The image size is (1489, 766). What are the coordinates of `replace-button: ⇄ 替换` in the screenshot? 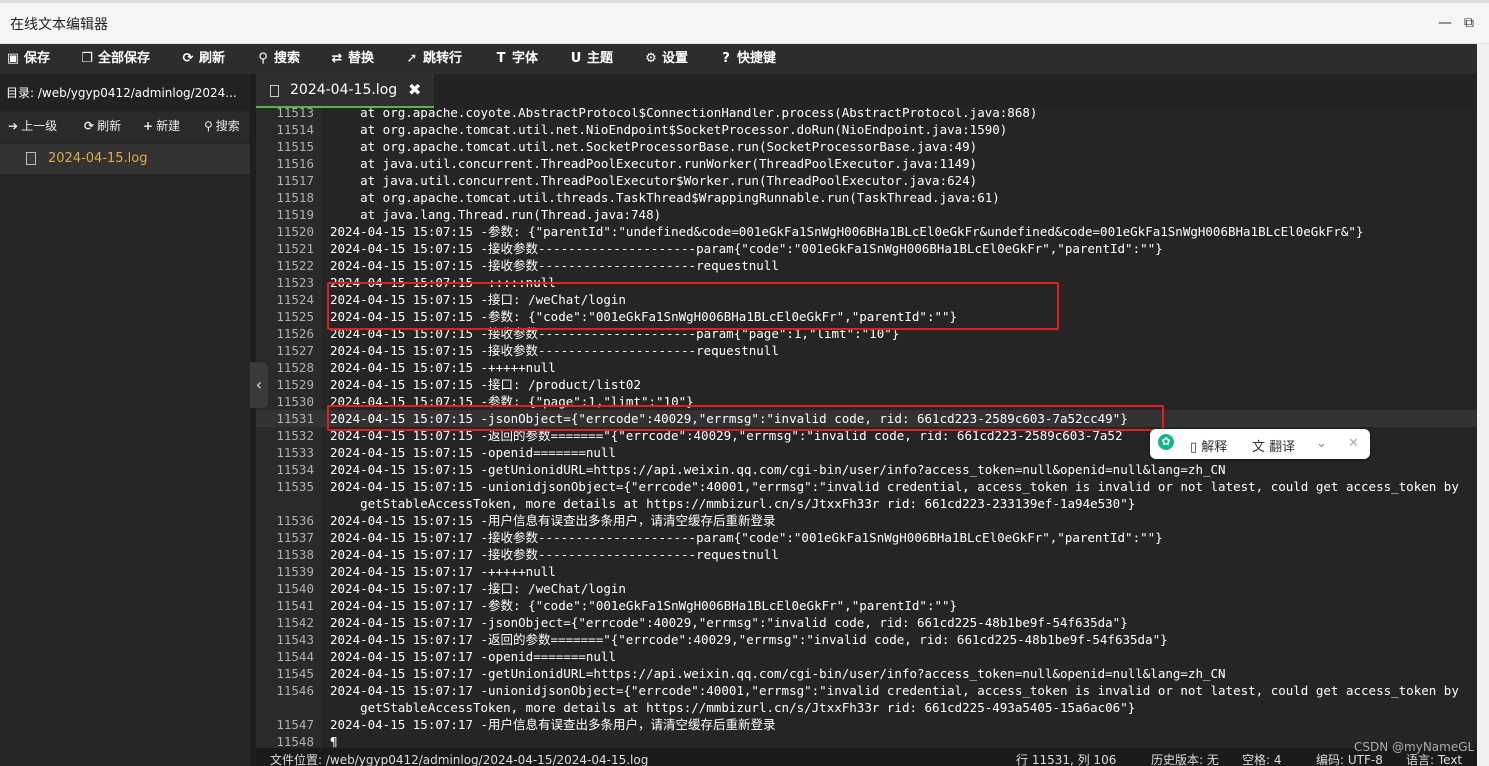 It's located at (352, 59).